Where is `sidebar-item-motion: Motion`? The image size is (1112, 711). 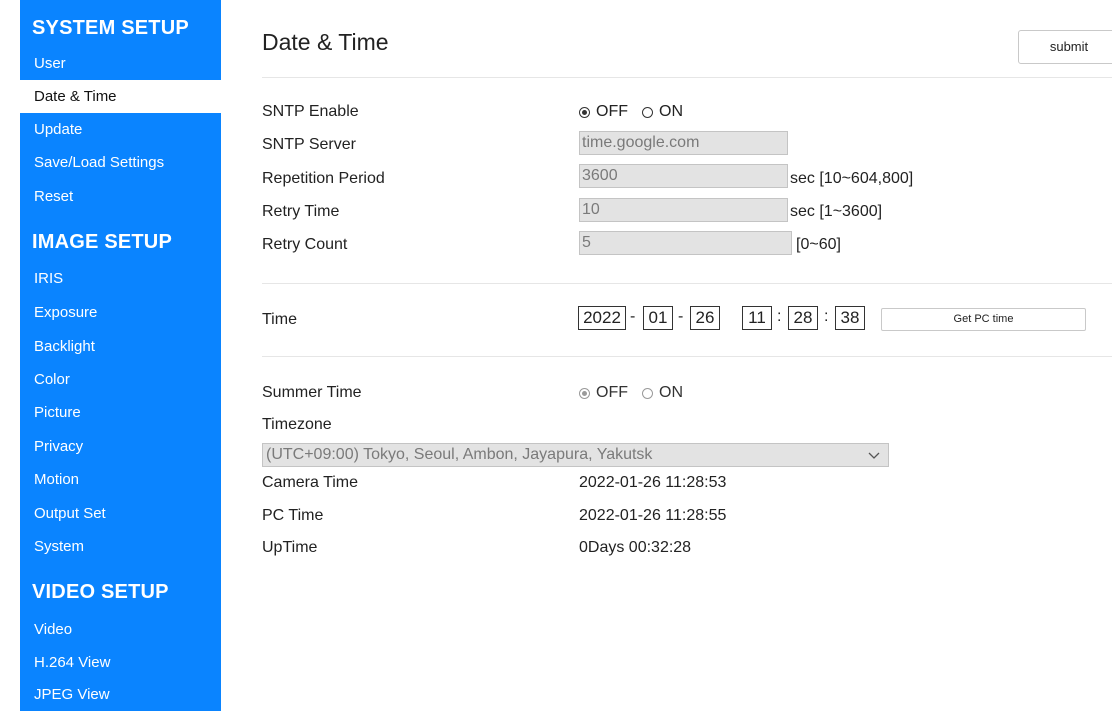
sidebar-item-motion: Motion is located at coordinates (120, 479).